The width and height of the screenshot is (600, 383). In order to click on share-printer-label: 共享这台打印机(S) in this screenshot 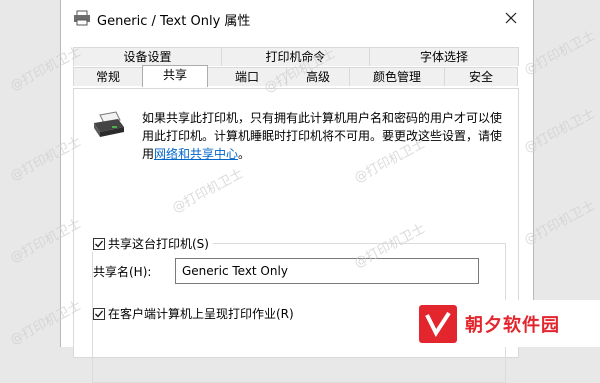, I will do `click(158, 244)`.